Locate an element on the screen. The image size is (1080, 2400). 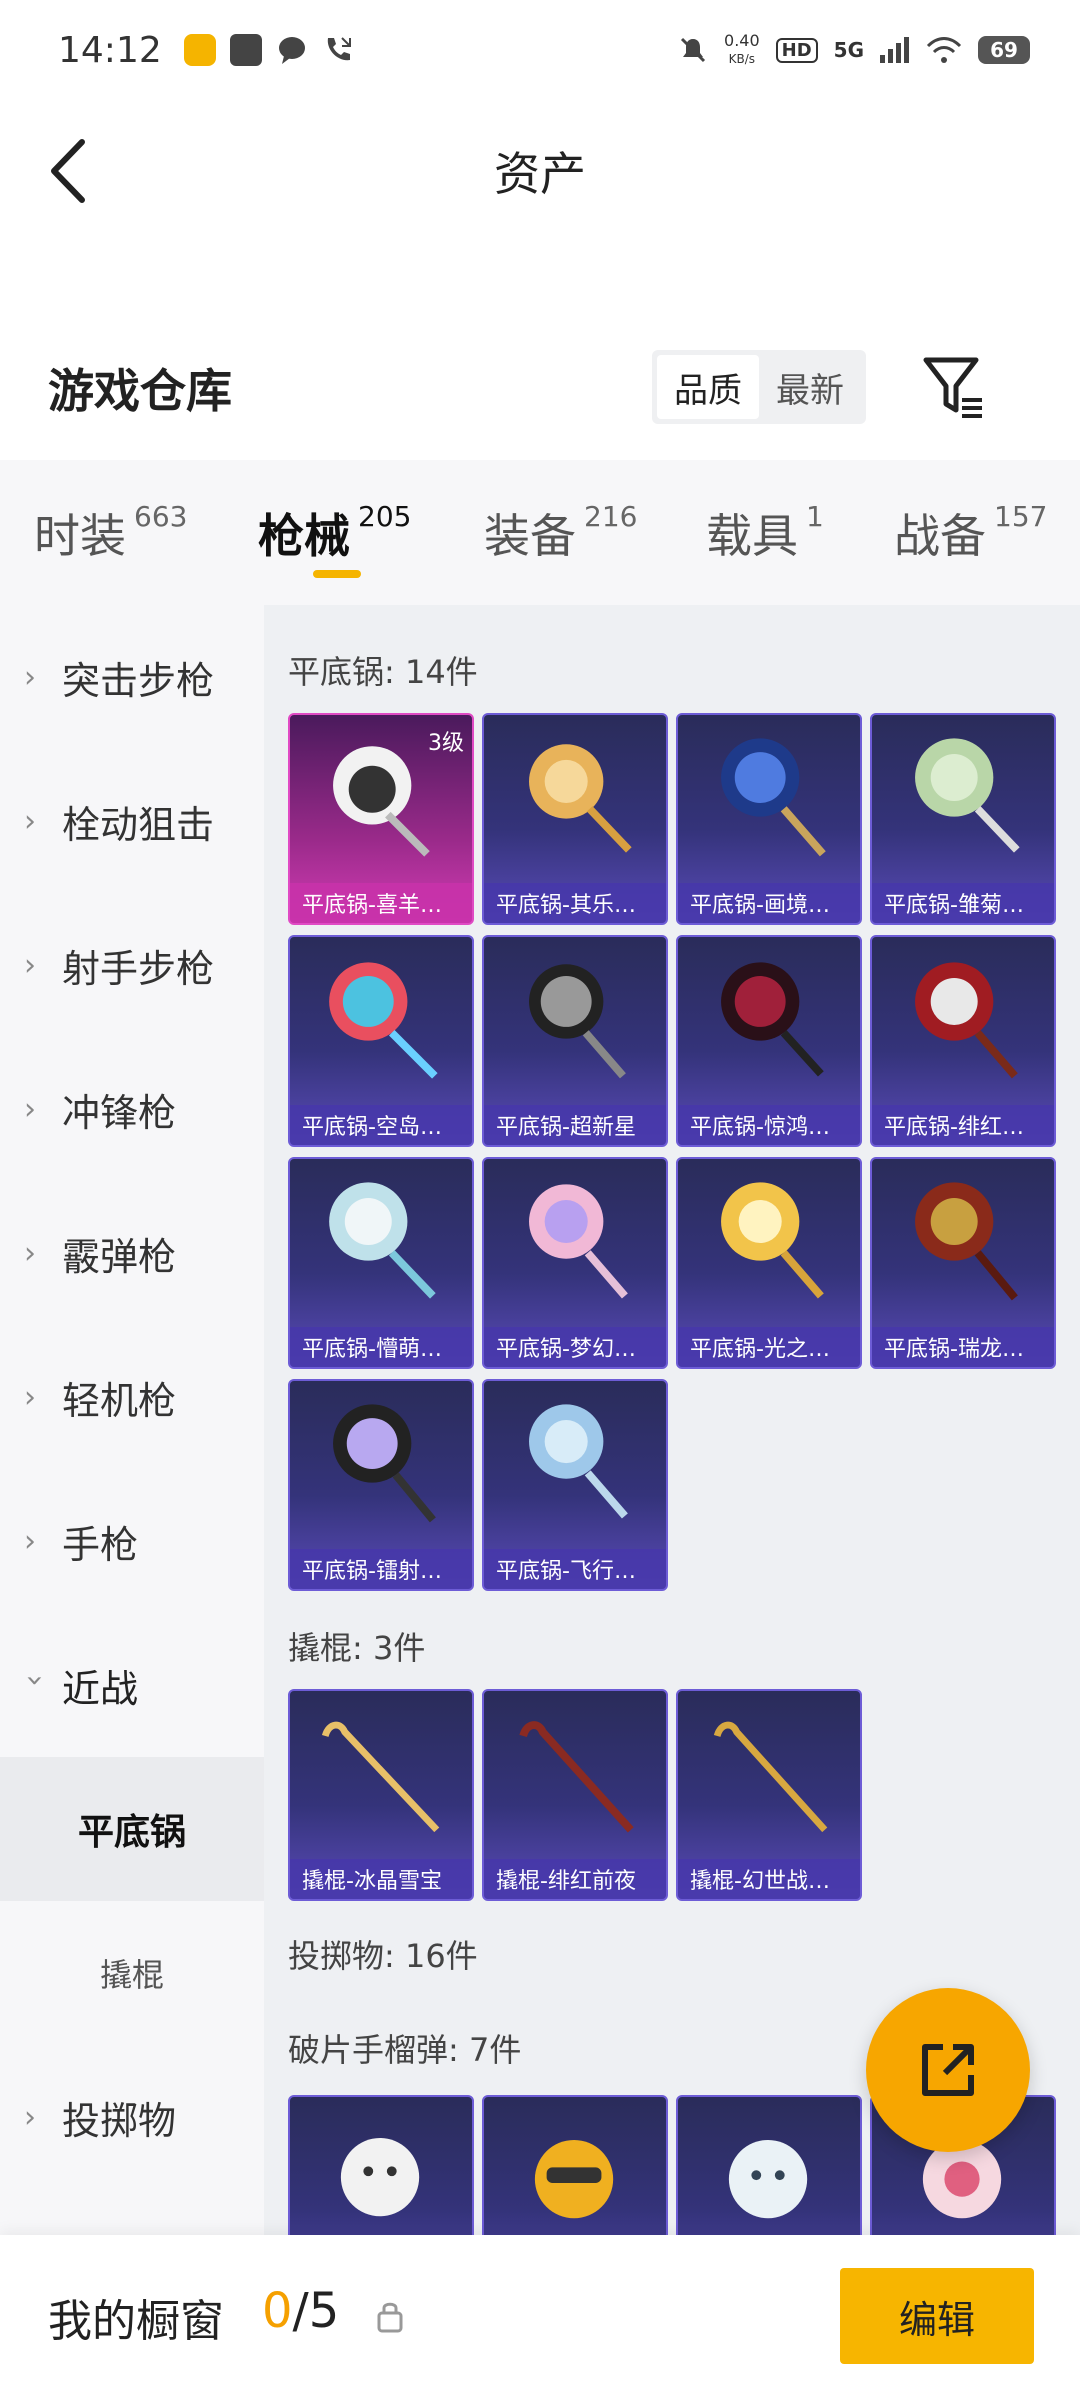
status-time: 14:12 is located at coordinates (110, 50).